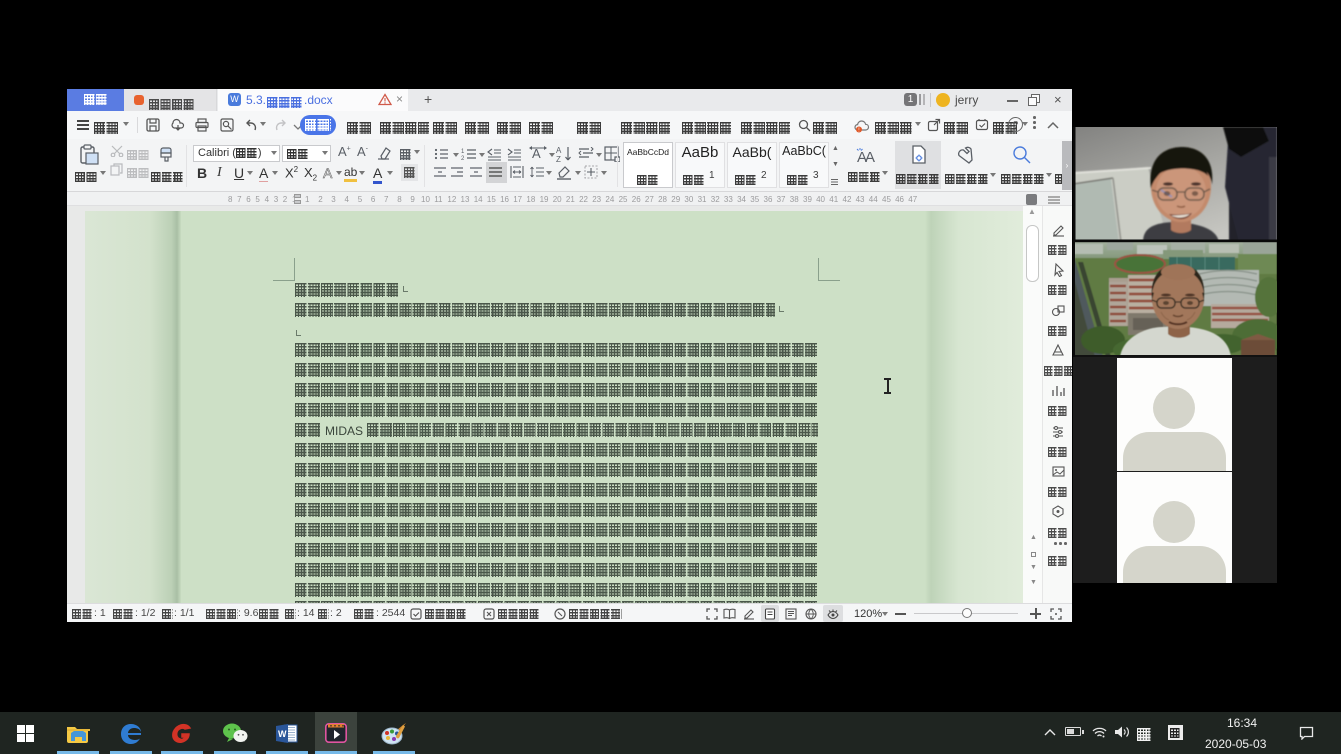 The width and height of the screenshot is (1341, 754). What do you see at coordinates (558, 159) in the screenshot?
I see `svg-text: Z` at bounding box center [558, 159].